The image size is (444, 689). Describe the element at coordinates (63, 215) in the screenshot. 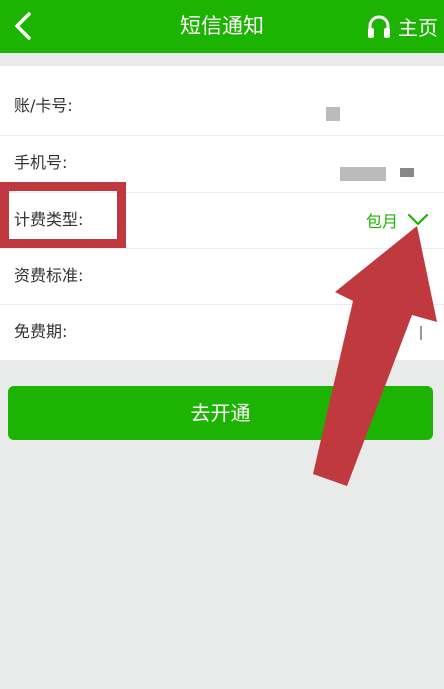

I see `highlight-box` at that location.